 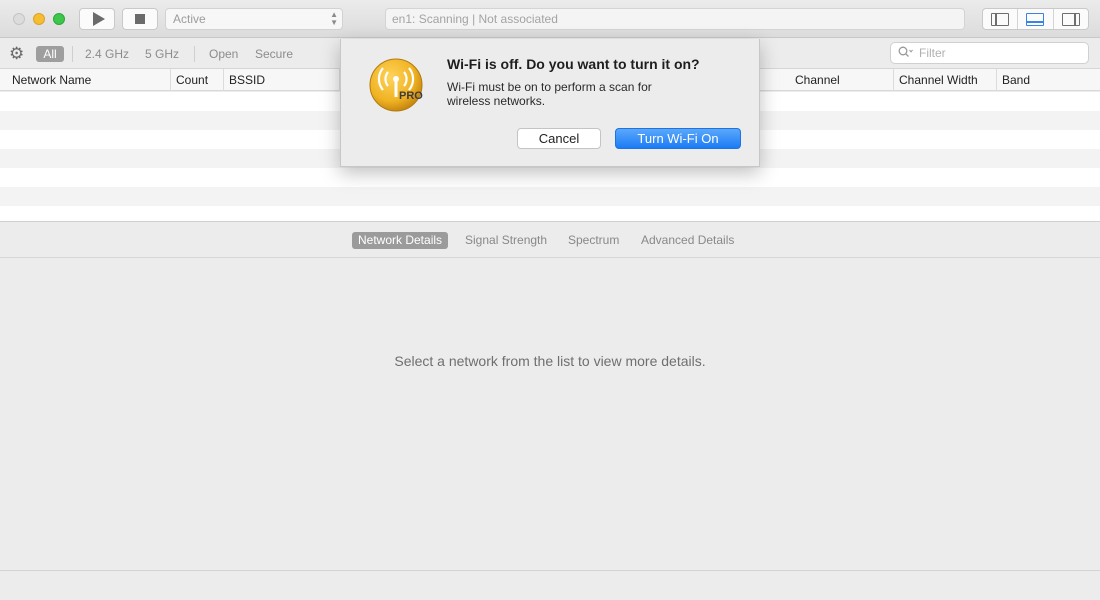 What do you see at coordinates (989, 53) in the screenshot?
I see `filter-search-input: Filter` at bounding box center [989, 53].